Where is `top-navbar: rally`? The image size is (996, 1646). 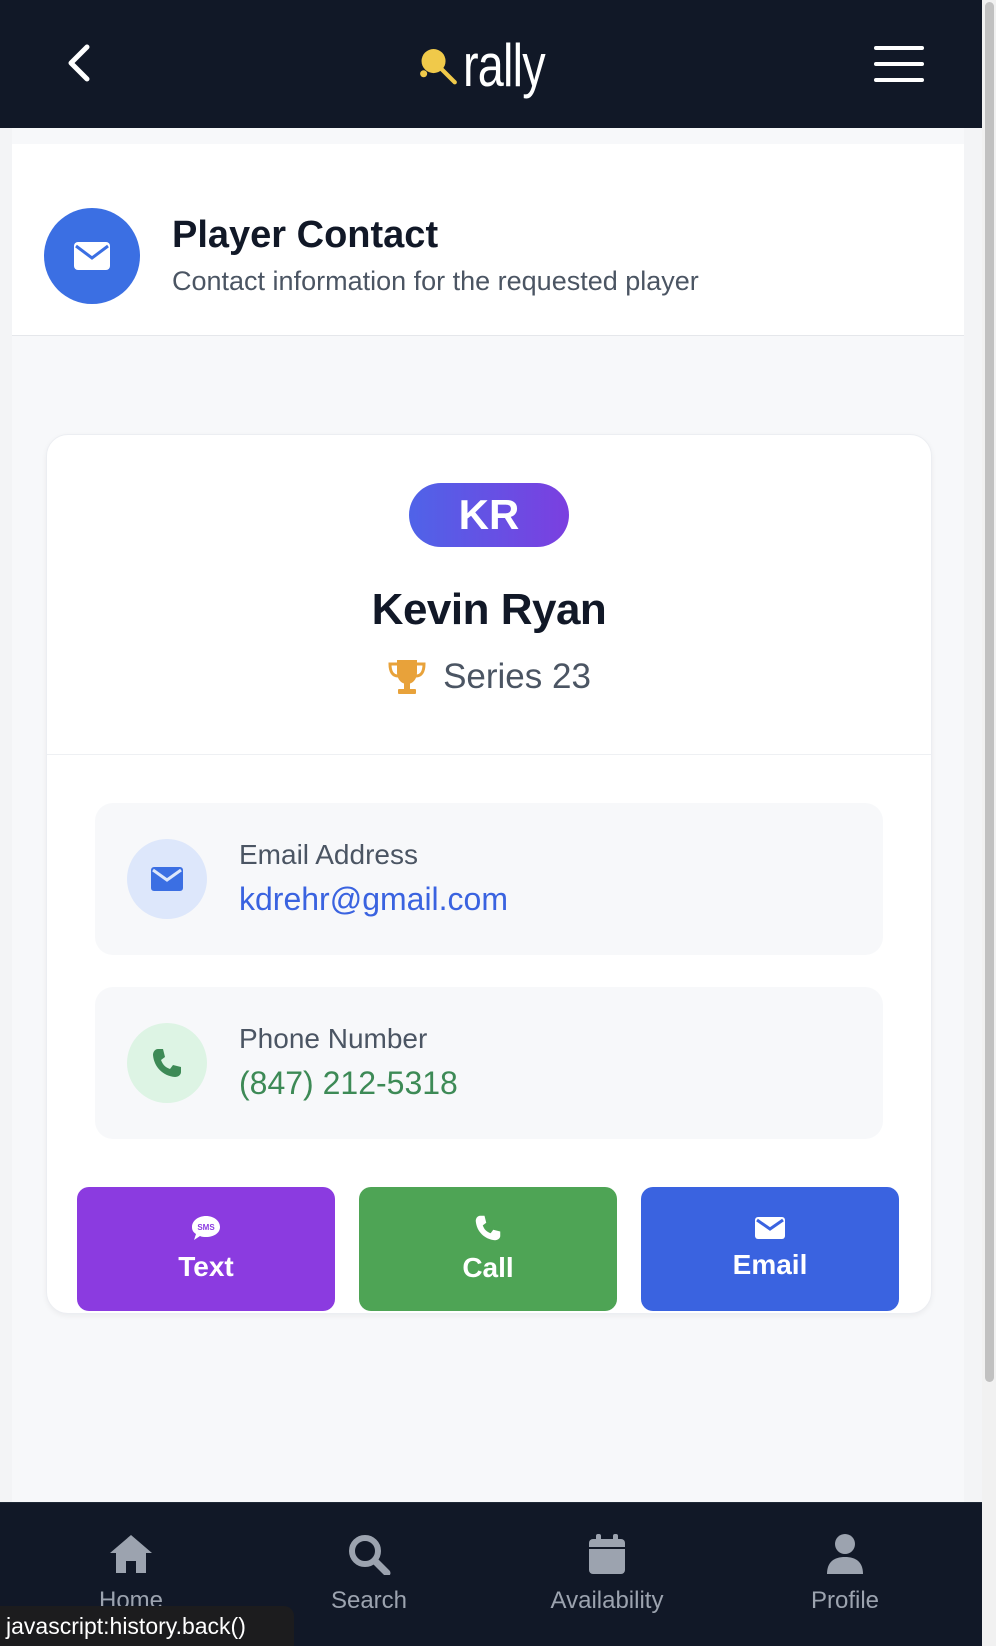 top-navbar: rally is located at coordinates (491, 64).